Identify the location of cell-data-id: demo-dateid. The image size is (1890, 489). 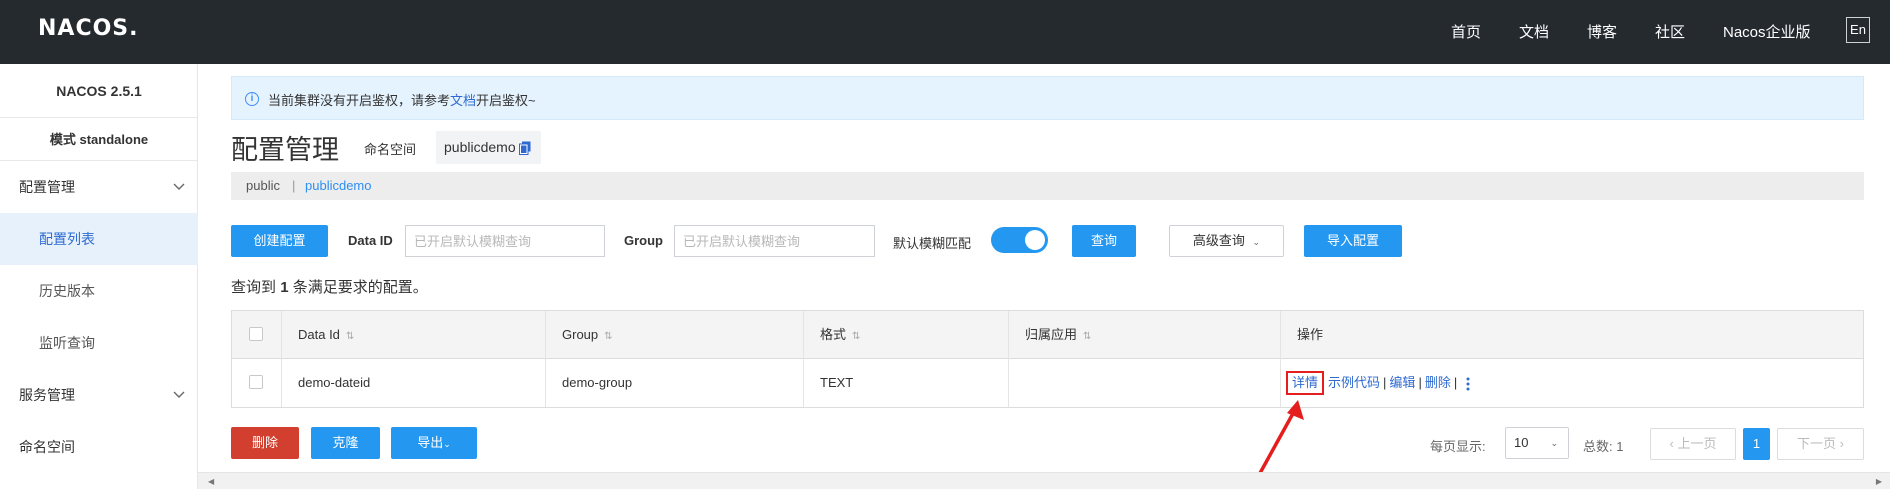
(334, 382).